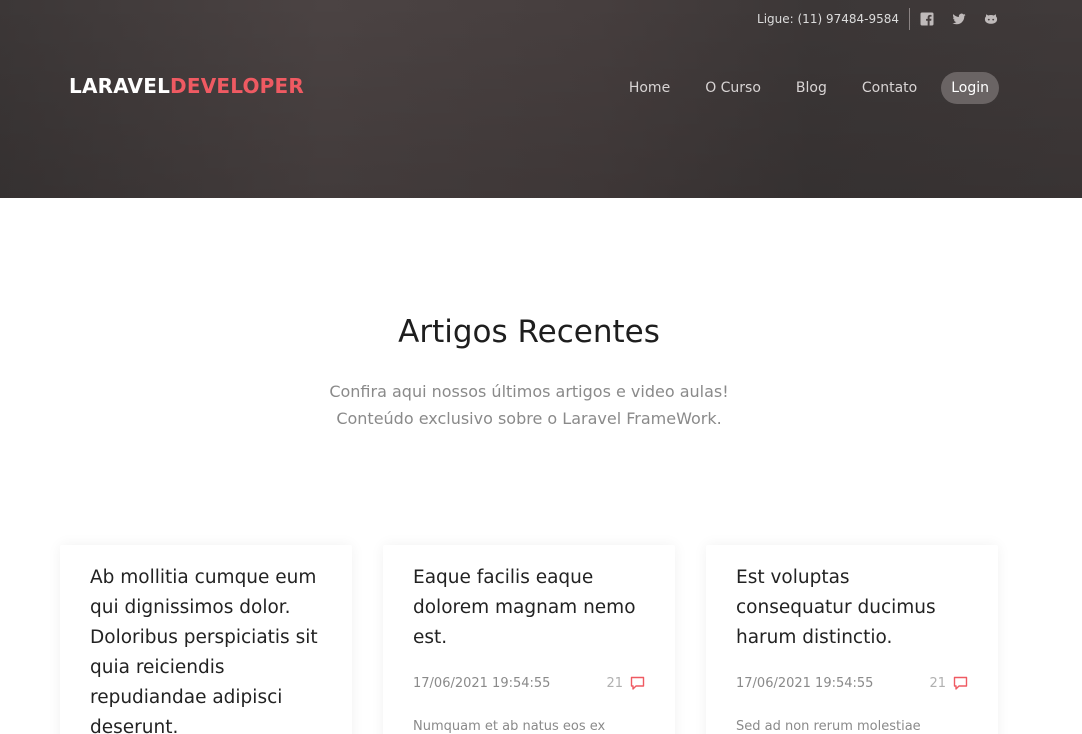  I want to click on phone-number: Ligue: (11) 97484-9584, so click(828, 19).